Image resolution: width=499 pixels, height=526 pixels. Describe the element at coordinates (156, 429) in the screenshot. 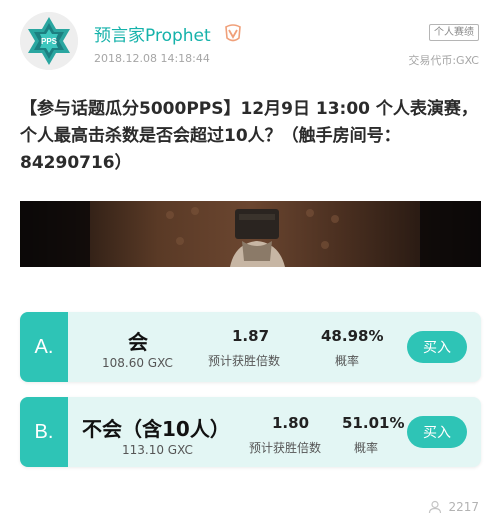

I see `option-b-title: 不会（含10人）` at that location.